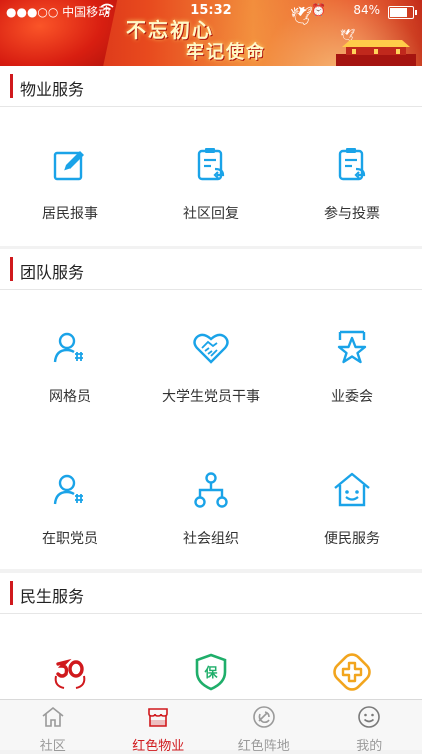 The height and width of the screenshot is (754, 422). I want to click on edit-icon, so click(70, 165).